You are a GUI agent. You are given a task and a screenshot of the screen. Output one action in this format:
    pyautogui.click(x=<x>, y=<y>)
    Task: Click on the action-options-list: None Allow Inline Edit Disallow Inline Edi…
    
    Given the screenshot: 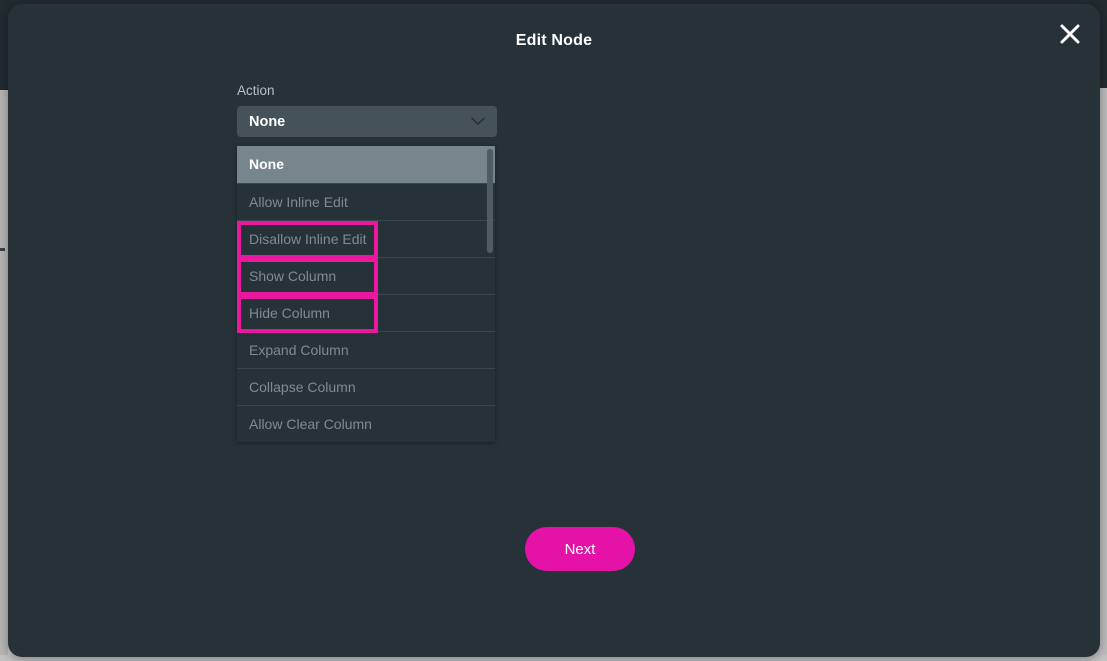 What is the action you would take?
    pyautogui.click(x=366, y=294)
    